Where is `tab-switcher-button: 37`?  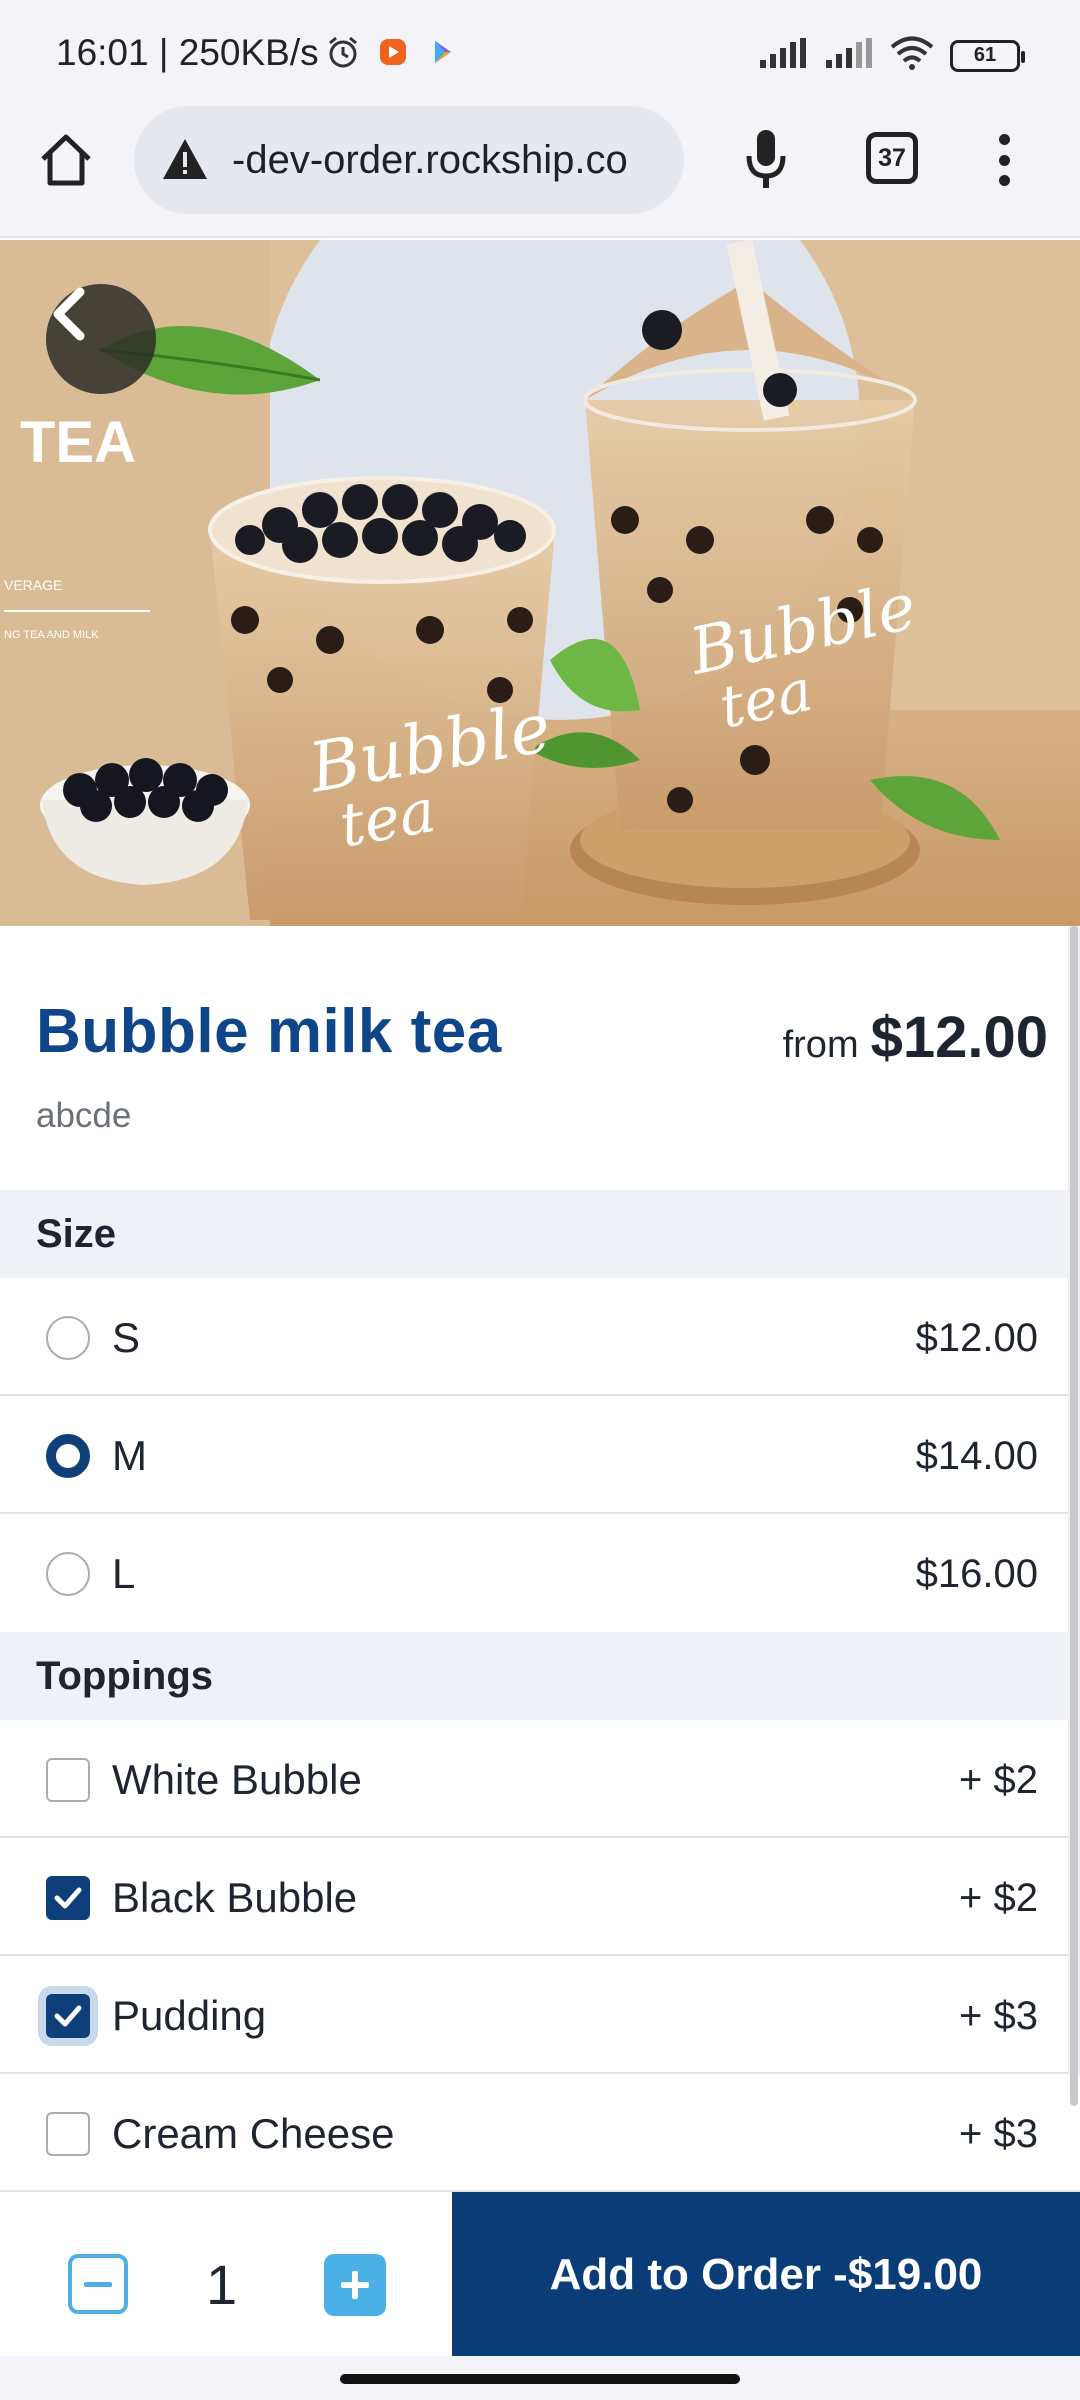 tab-switcher-button: 37 is located at coordinates (892, 158).